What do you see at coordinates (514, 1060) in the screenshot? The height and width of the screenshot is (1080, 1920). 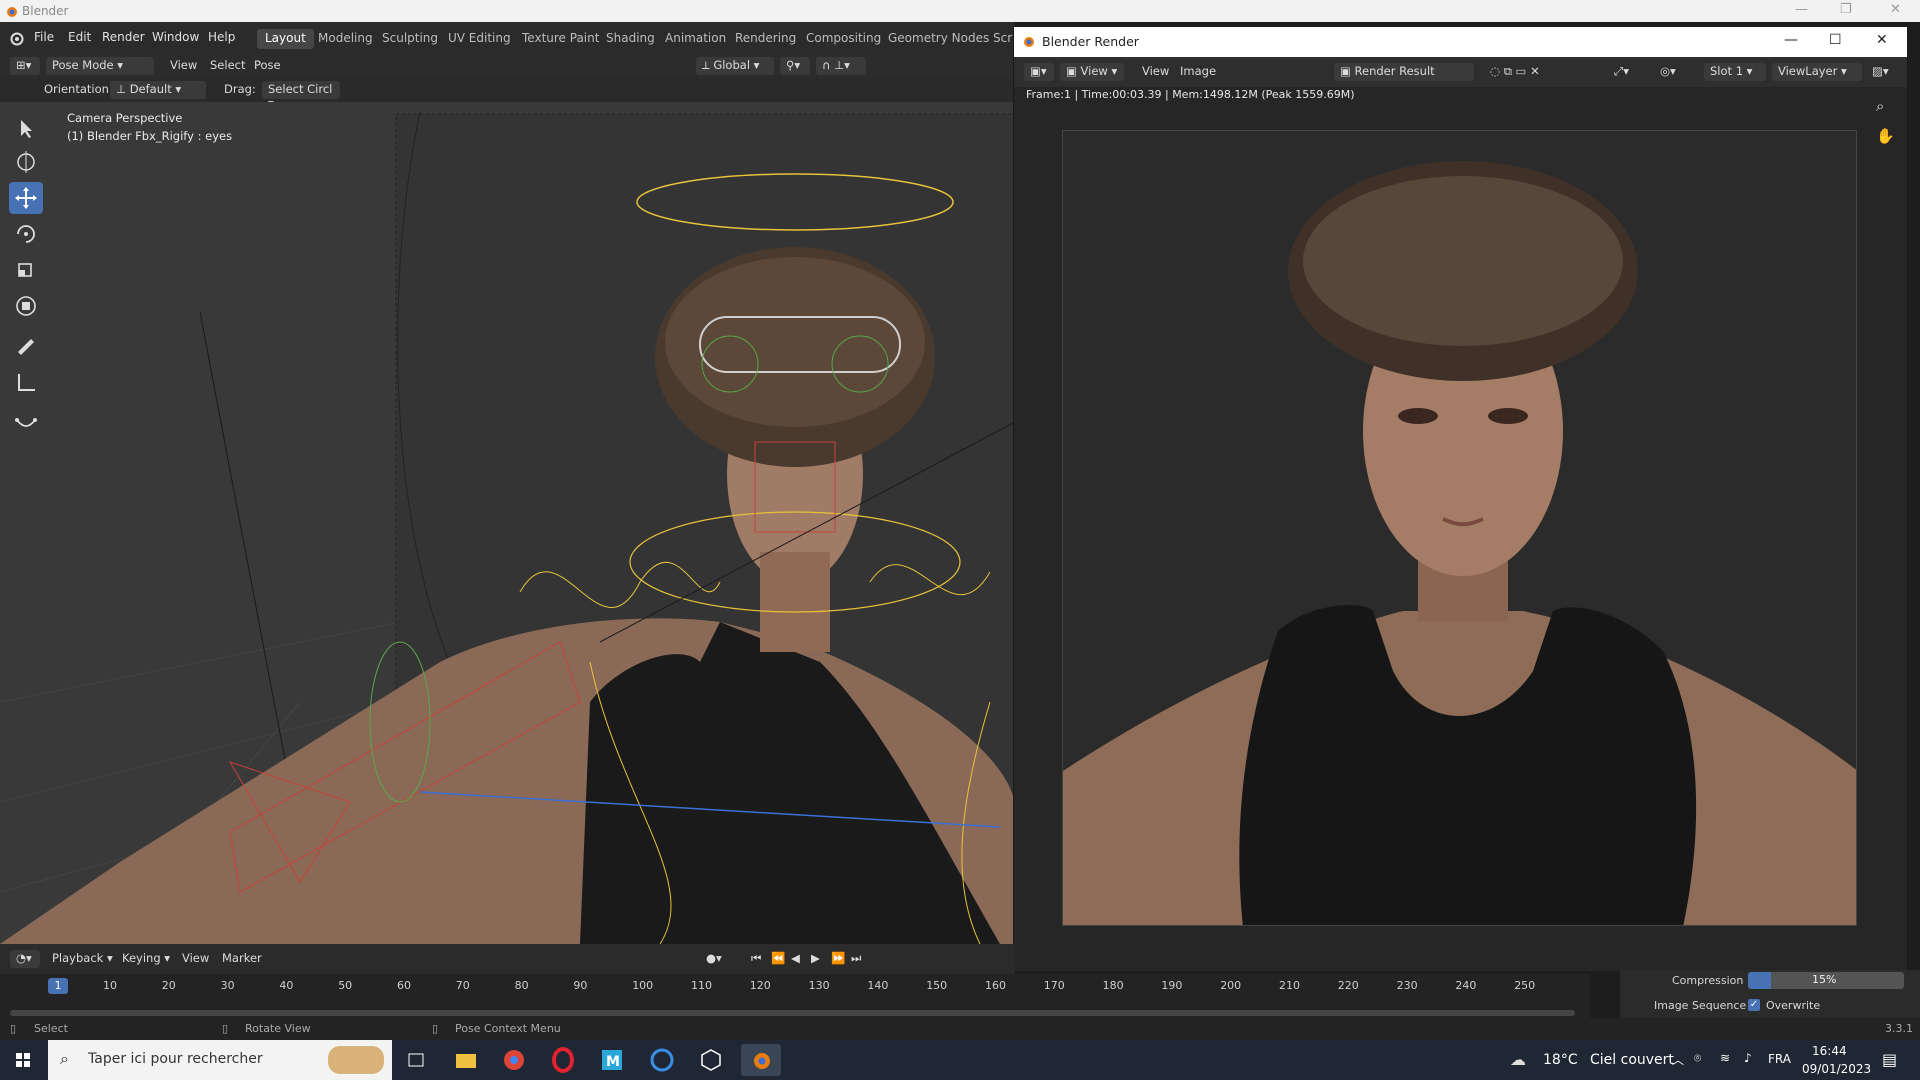 I see `chrome-icon` at bounding box center [514, 1060].